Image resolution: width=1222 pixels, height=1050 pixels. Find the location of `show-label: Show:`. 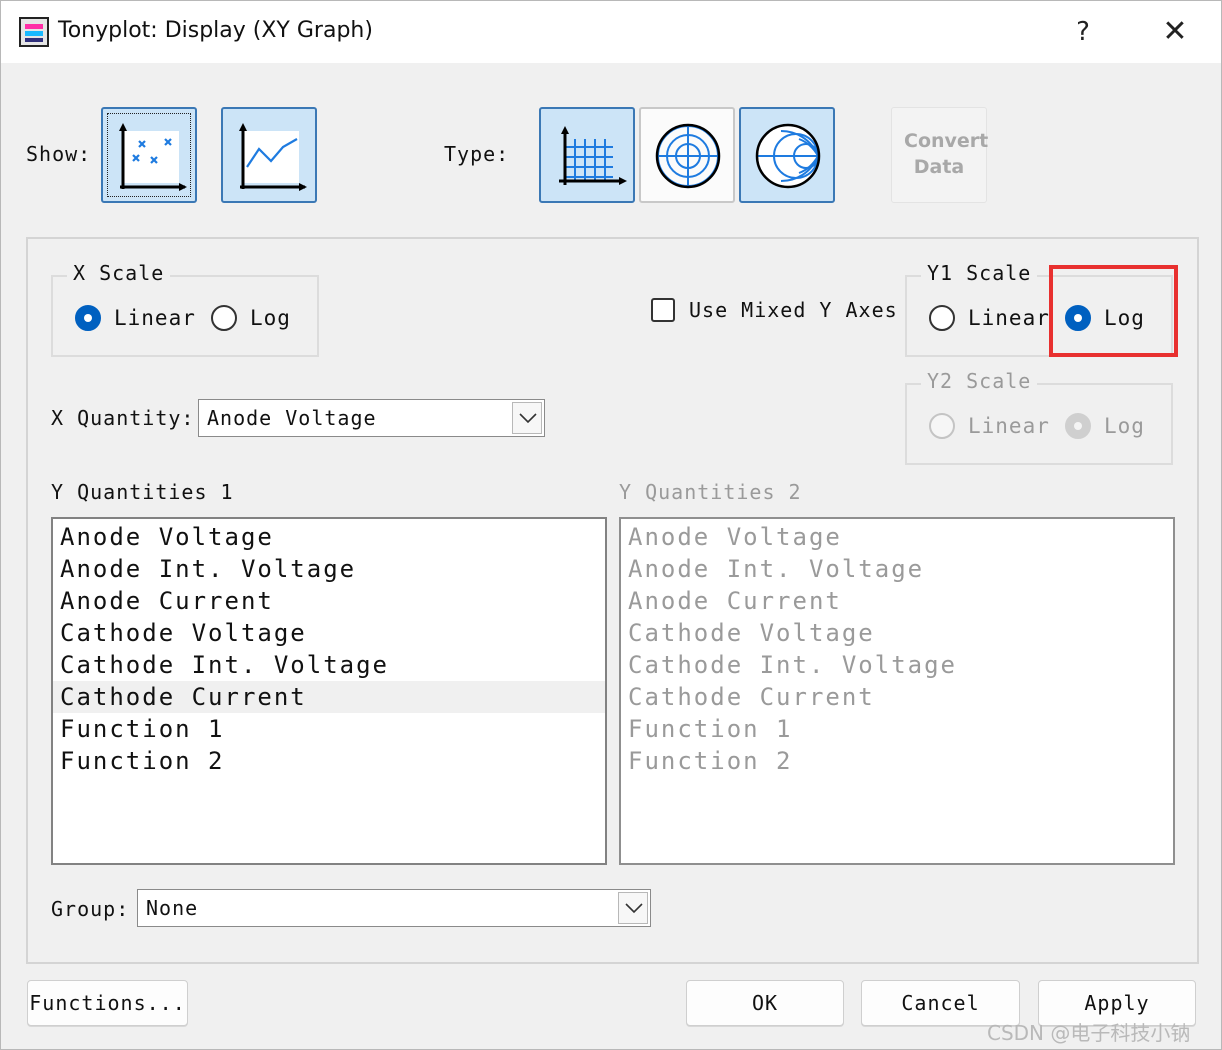

show-label: Show: is located at coordinates (59, 154).